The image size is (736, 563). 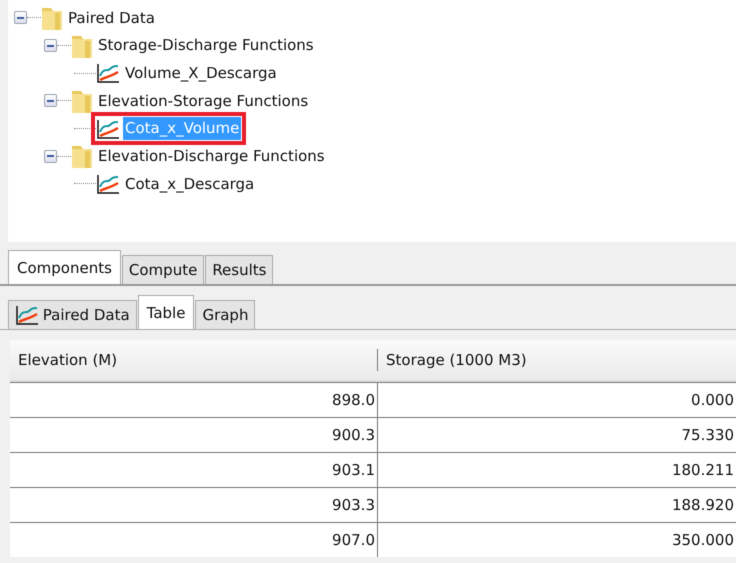 I want to click on table-cell-text: 0.000, so click(x=712, y=400).